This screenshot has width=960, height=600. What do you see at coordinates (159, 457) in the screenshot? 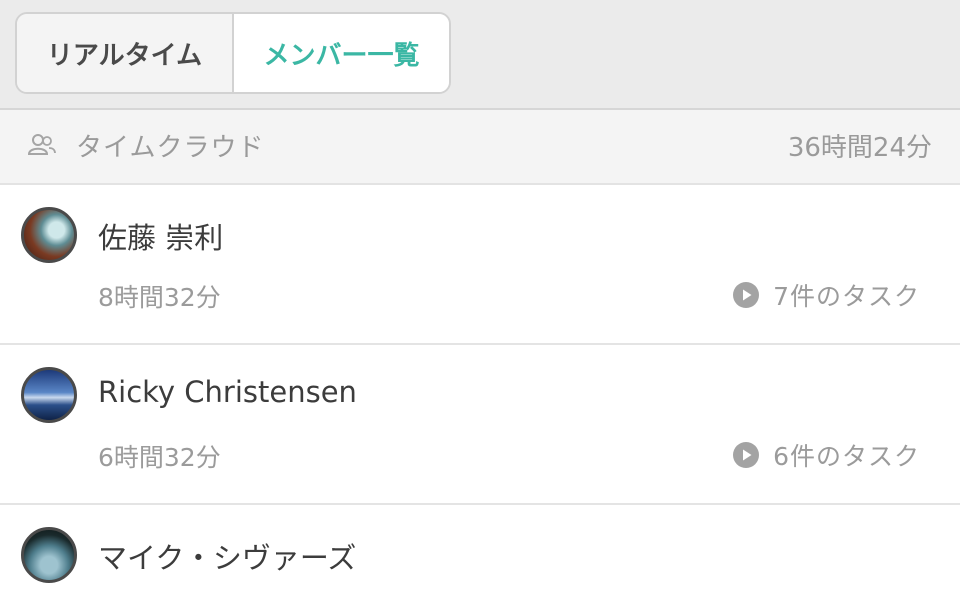
I see `member-time: 6時間32分` at bounding box center [159, 457].